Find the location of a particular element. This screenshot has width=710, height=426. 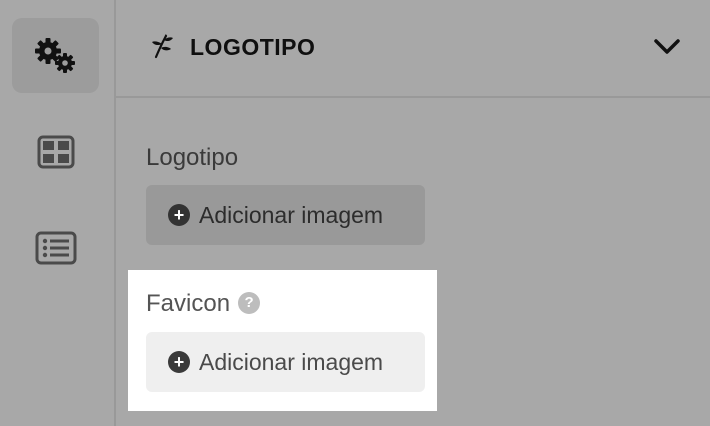

sidebar-item-list is located at coordinates (55, 247).